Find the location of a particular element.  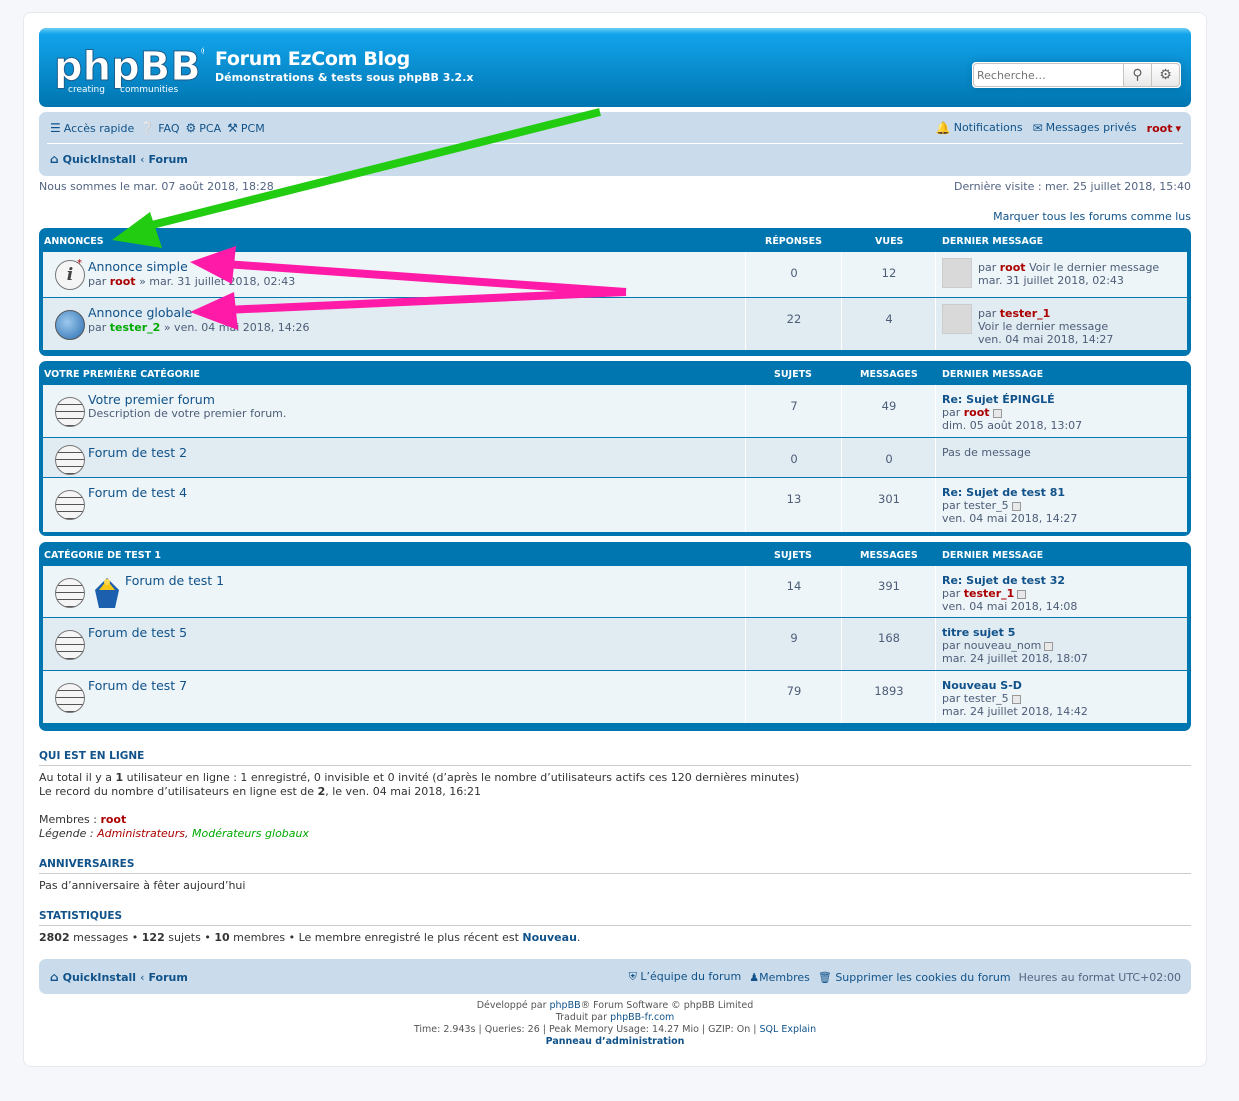

search-icon: ⚲ is located at coordinates (1137, 75).